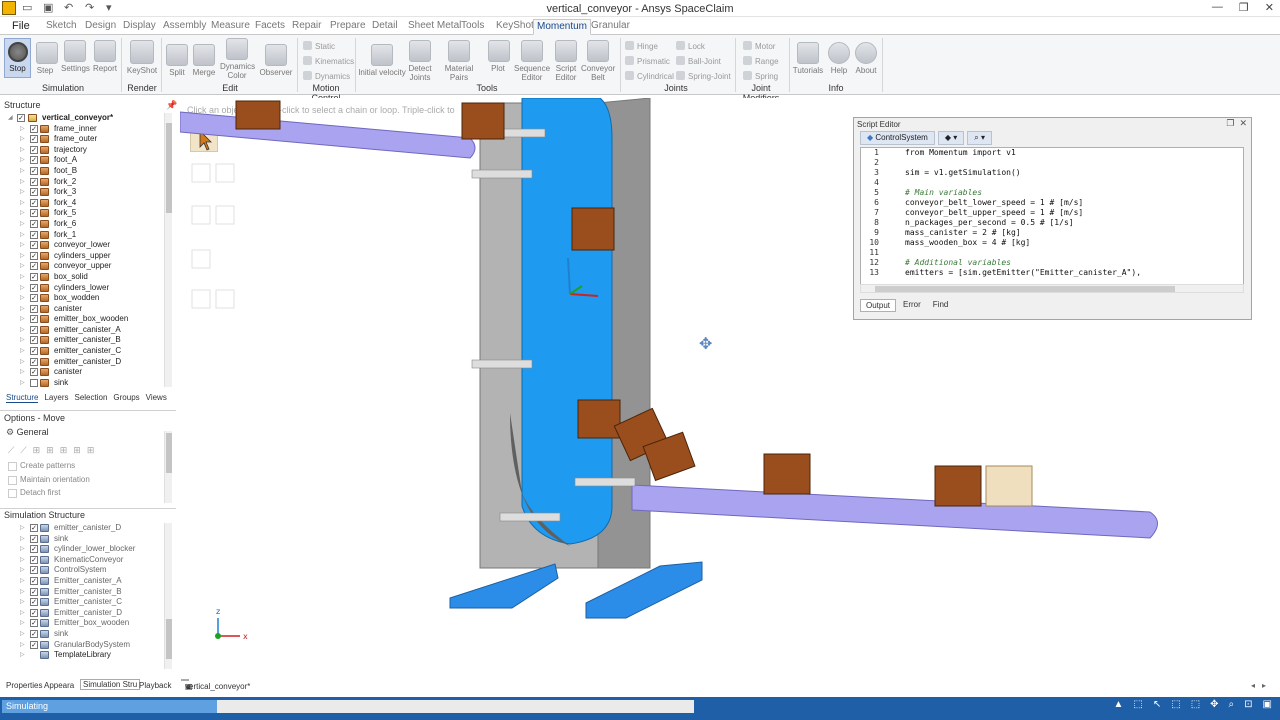 The width and height of the screenshot is (1280, 720). I want to click on tree-item: ▷ ✓ box_wodden, so click(86, 298).